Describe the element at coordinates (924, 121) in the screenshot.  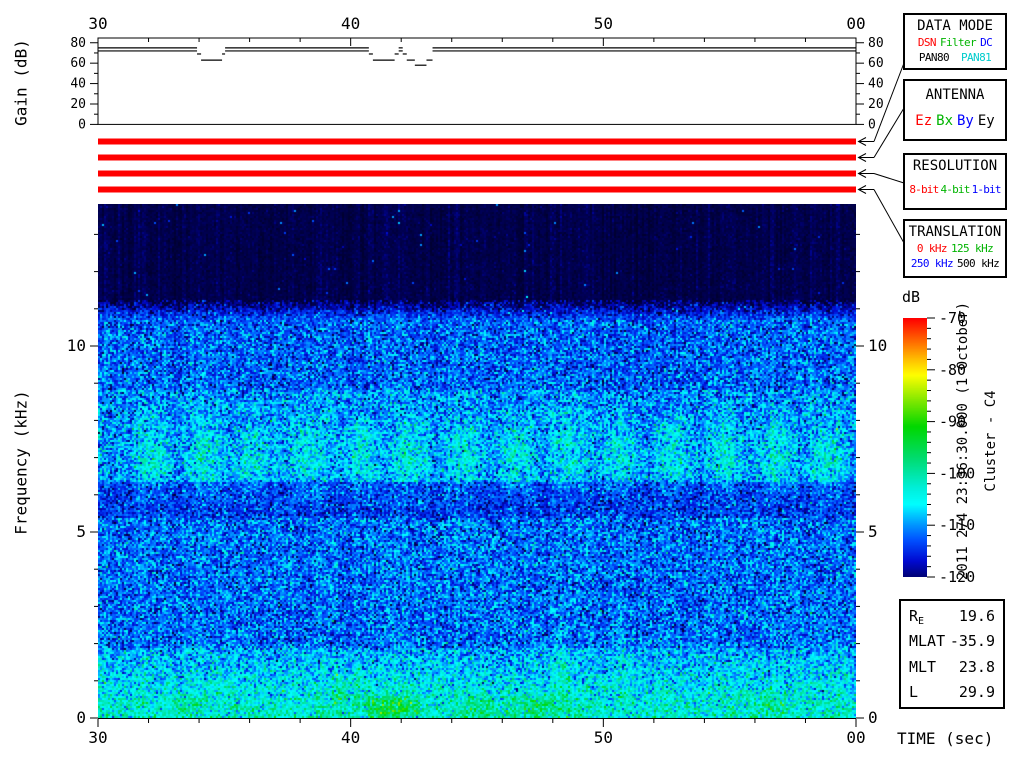
I see `option-ez: Ez` at that location.